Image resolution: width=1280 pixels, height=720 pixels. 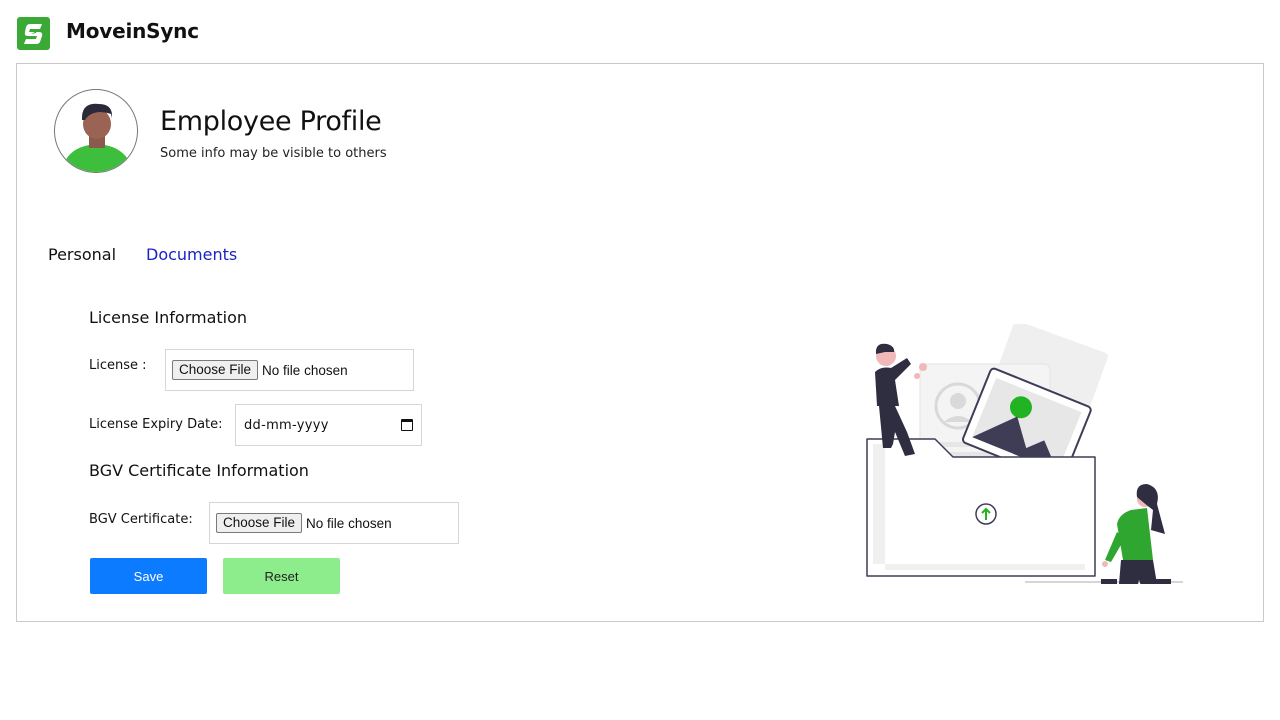 What do you see at coordinates (259, 523) in the screenshot?
I see `bgv-choose-file-button: Choose File` at bounding box center [259, 523].